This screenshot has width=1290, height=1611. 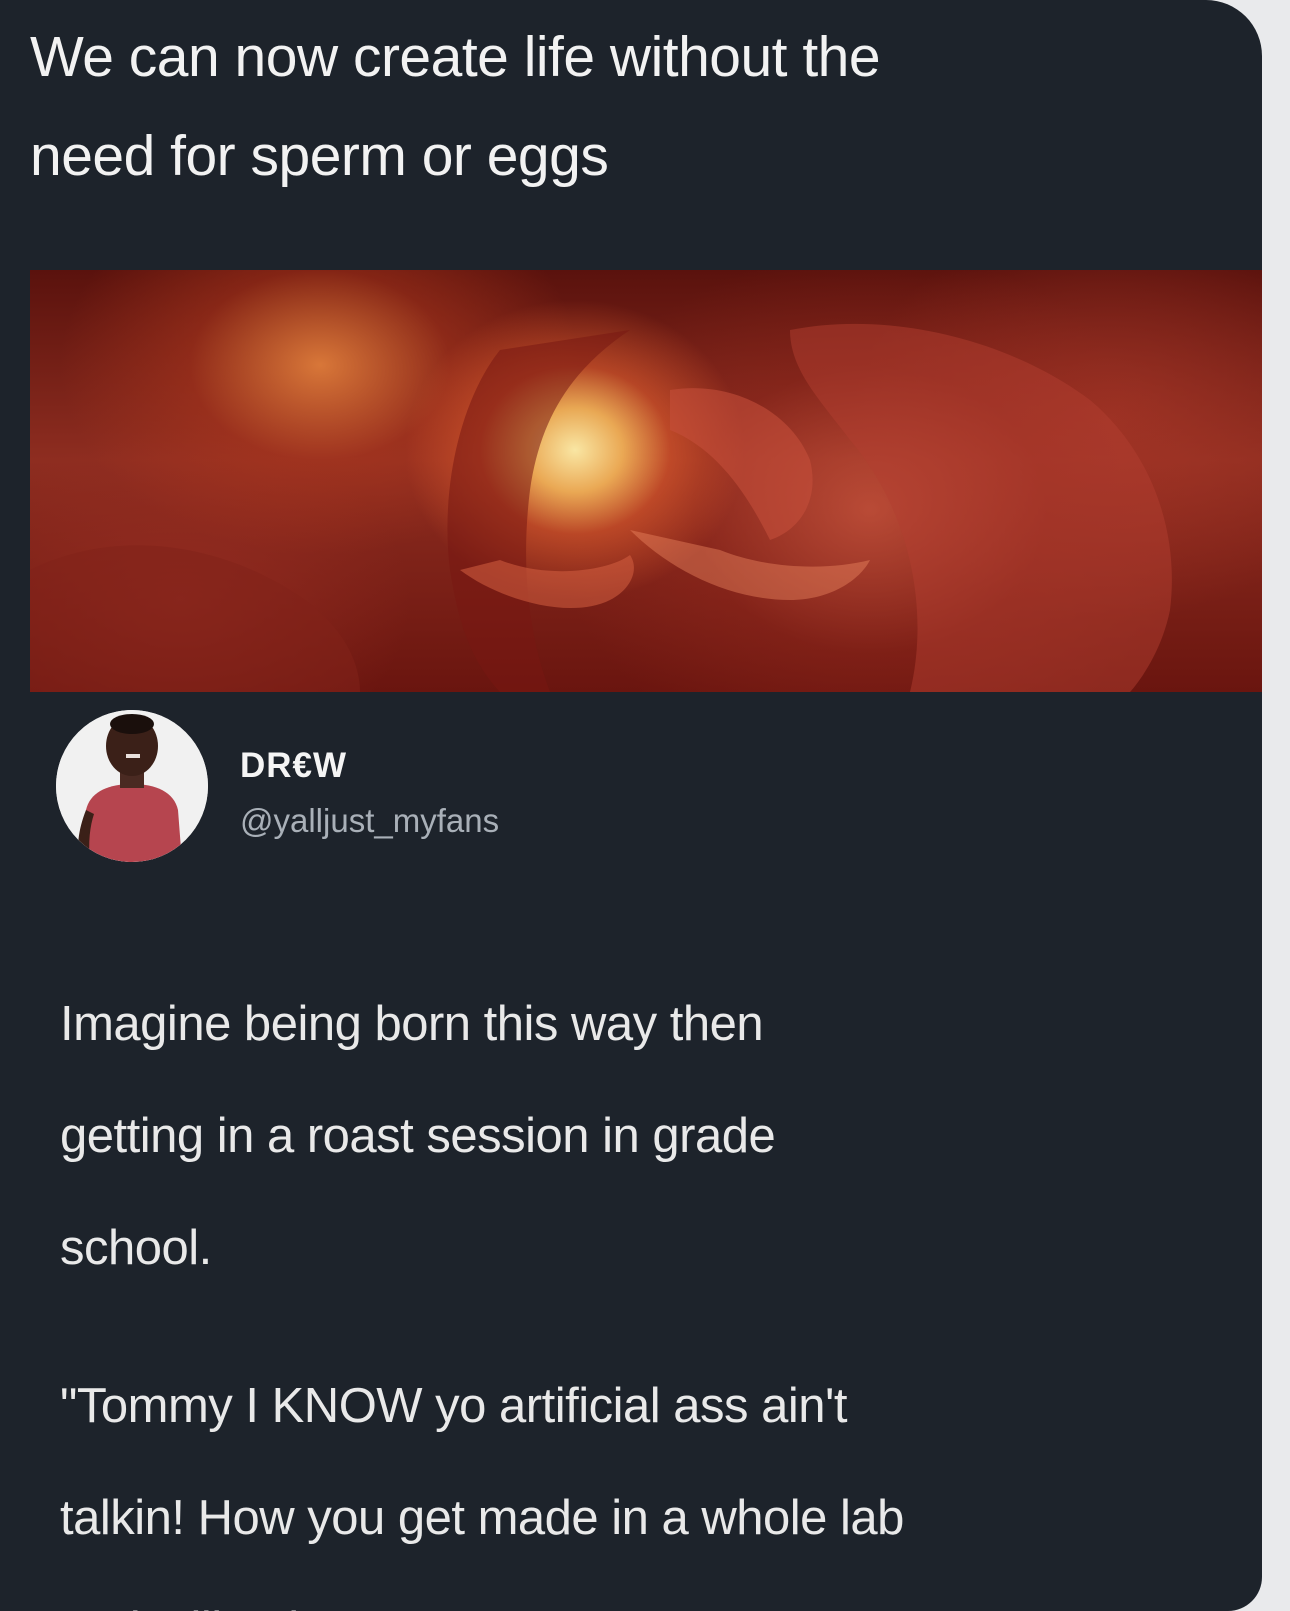 I want to click on tweet-line: school., so click(x=136, y=1248).